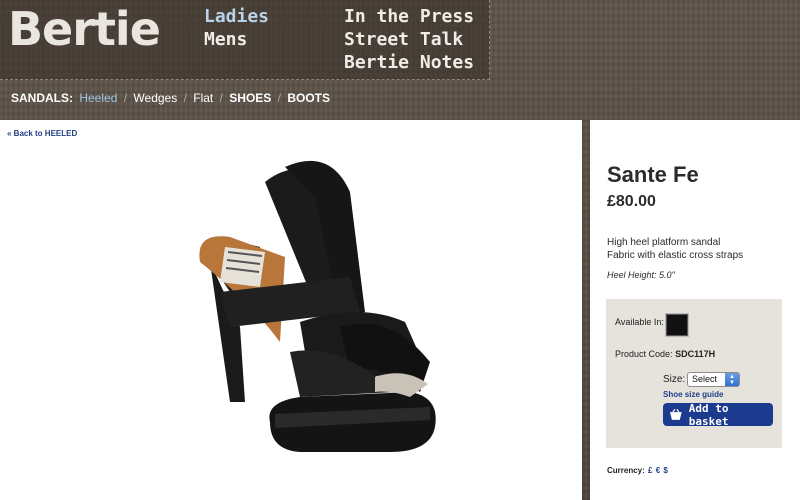 This screenshot has height=500, width=800. What do you see at coordinates (732, 379) in the screenshot?
I see `select-arrows-icon: ▲ ▼` at bounding box center [732, 379].